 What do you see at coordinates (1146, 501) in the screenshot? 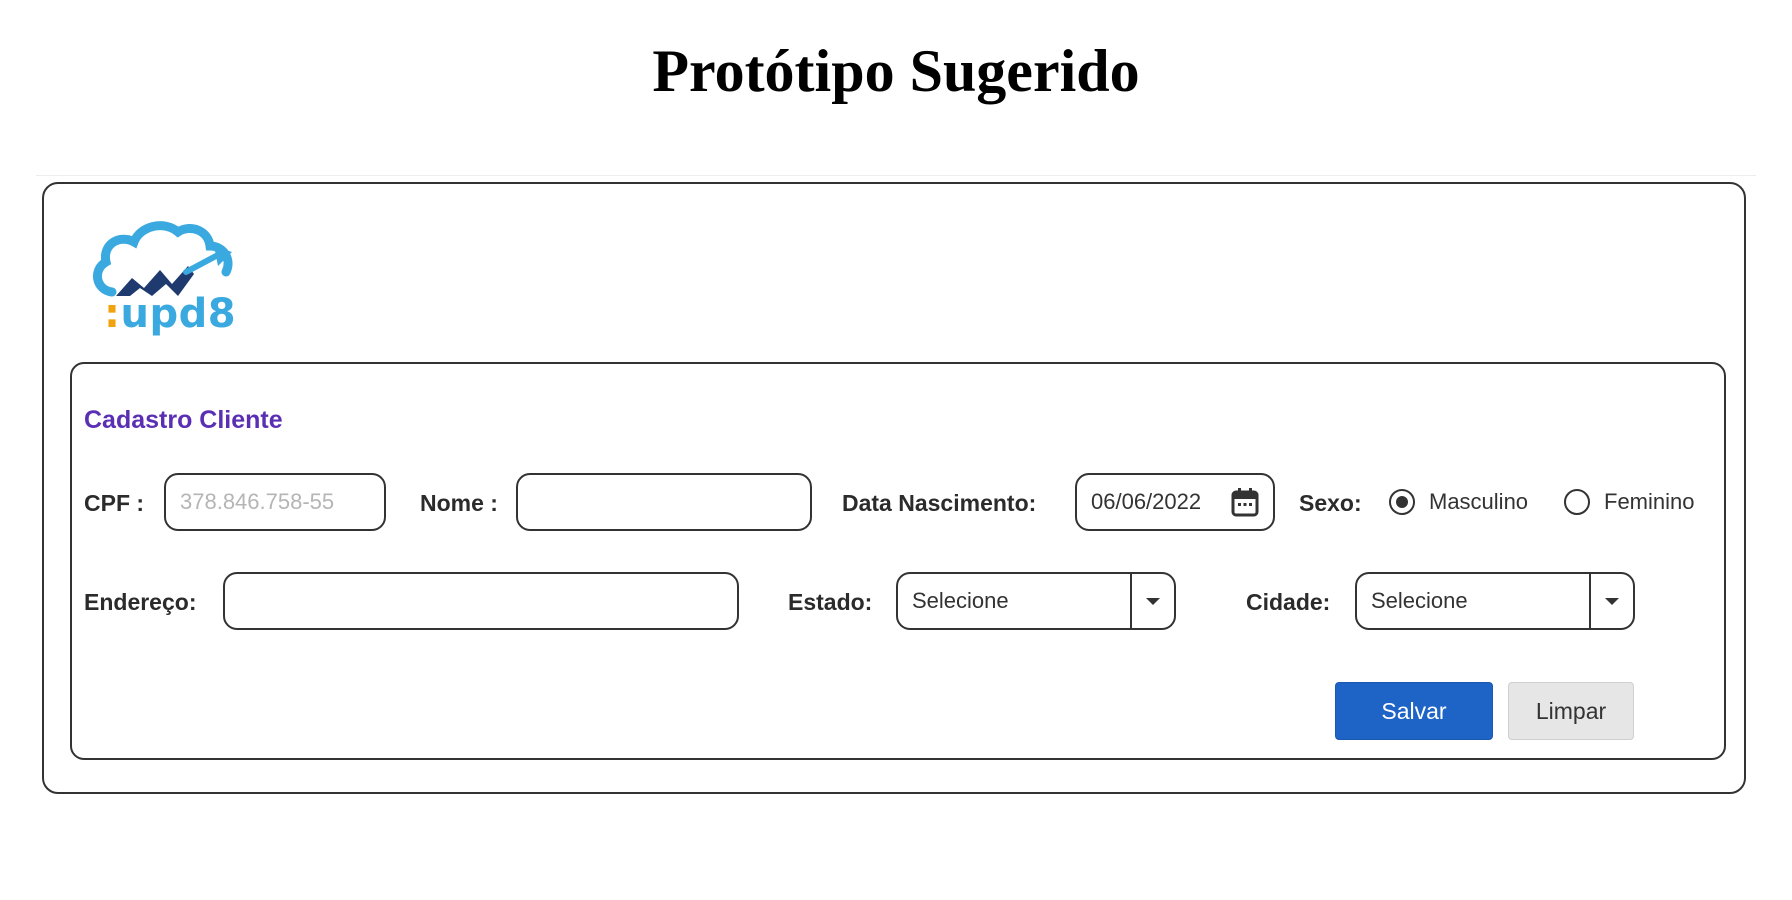
I see `data-nascimento-value: 06/06/2022` at bounding box center [1146, 501].